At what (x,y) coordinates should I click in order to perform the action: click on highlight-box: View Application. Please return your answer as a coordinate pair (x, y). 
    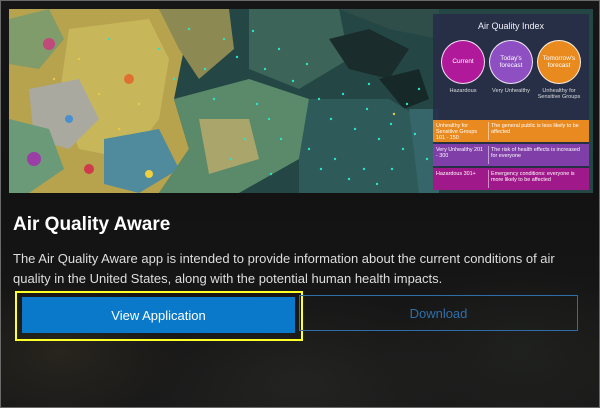
    Looking at the image, I should click on (159, 316).